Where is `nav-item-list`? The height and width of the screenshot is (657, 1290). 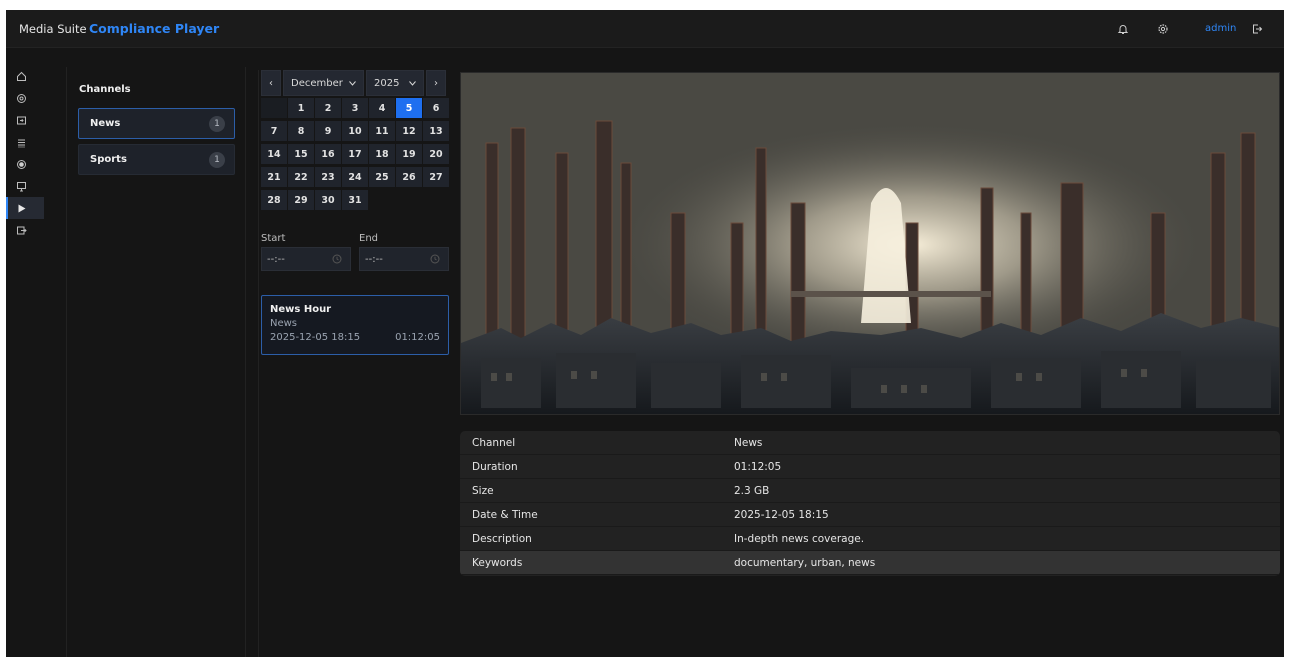 nav-item-list is located at coordinates (25, 142).